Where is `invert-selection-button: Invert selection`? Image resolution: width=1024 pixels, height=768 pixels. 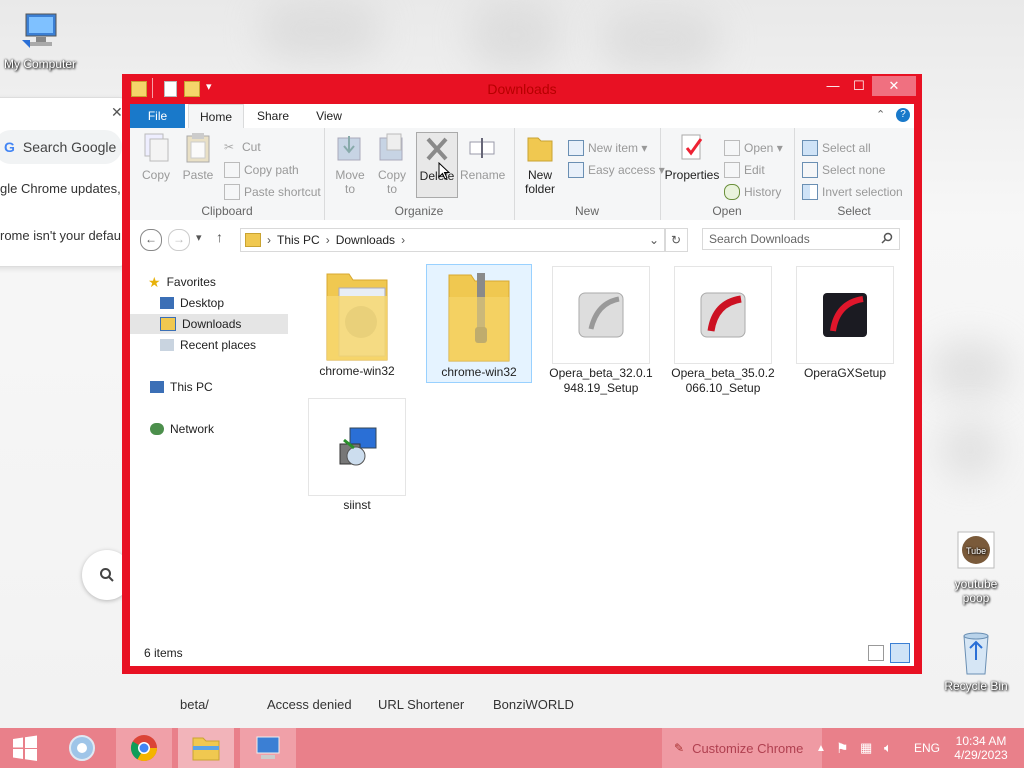
invert-selection-button: Invert selection is located at coordinates (852, 192).